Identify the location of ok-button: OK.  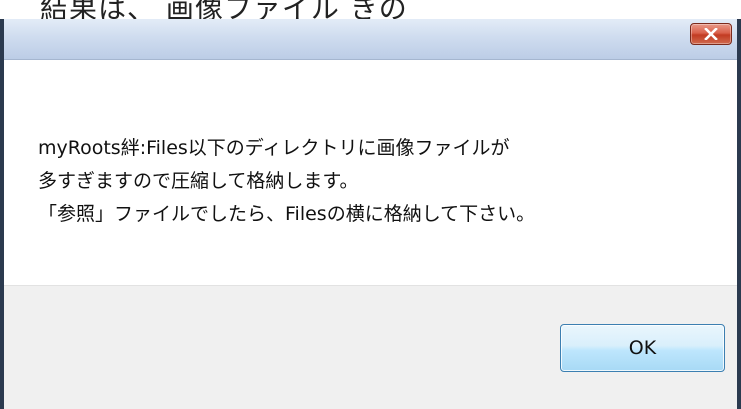
(642, 348).